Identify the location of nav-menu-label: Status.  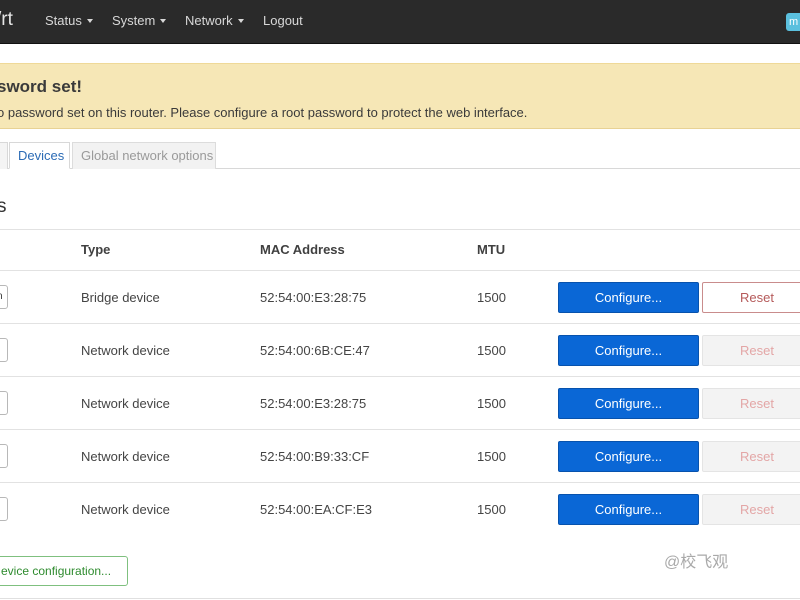
(63, 20).